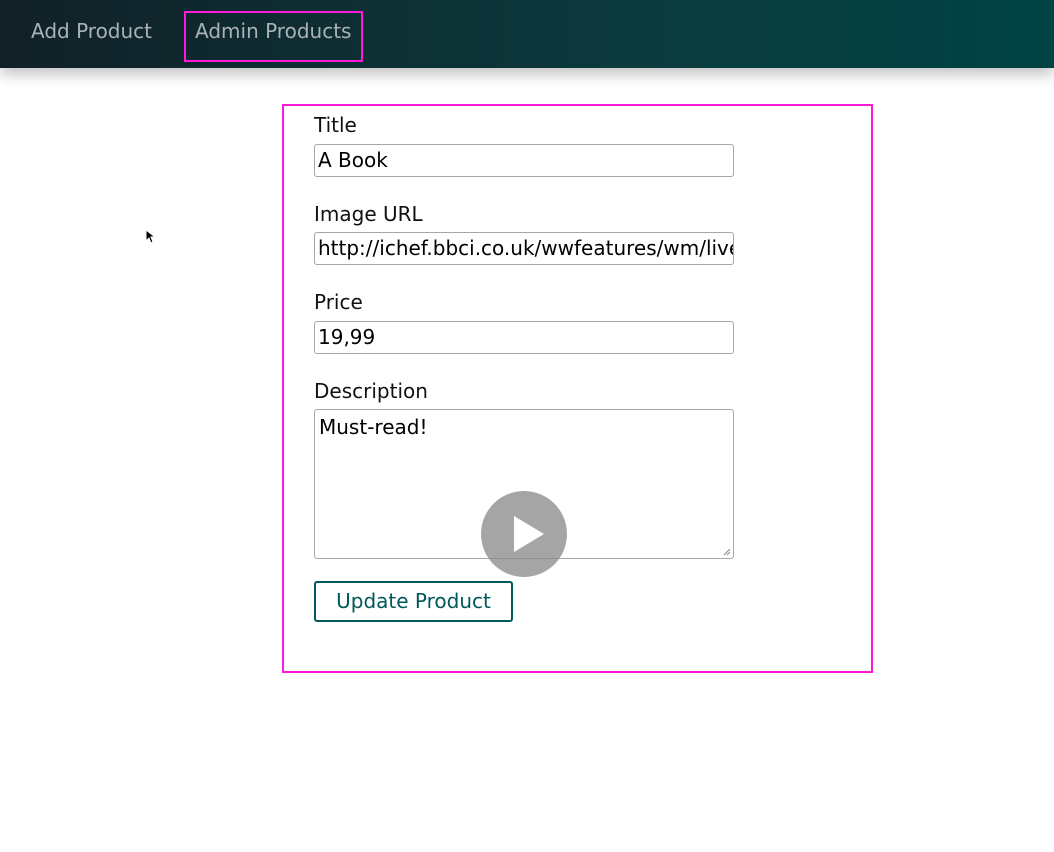 This screenshot has width=1054, height=852. What do you see at coordinates (524, 534) in the screenshot?
I see `play-icon` at bounding box center [524, 534].